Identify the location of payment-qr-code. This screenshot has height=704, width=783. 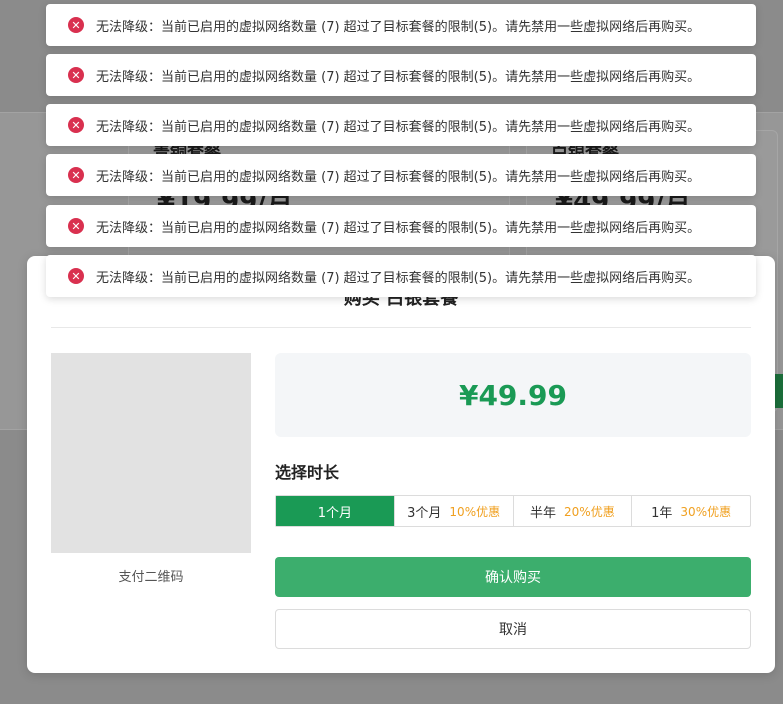
(151, 453).